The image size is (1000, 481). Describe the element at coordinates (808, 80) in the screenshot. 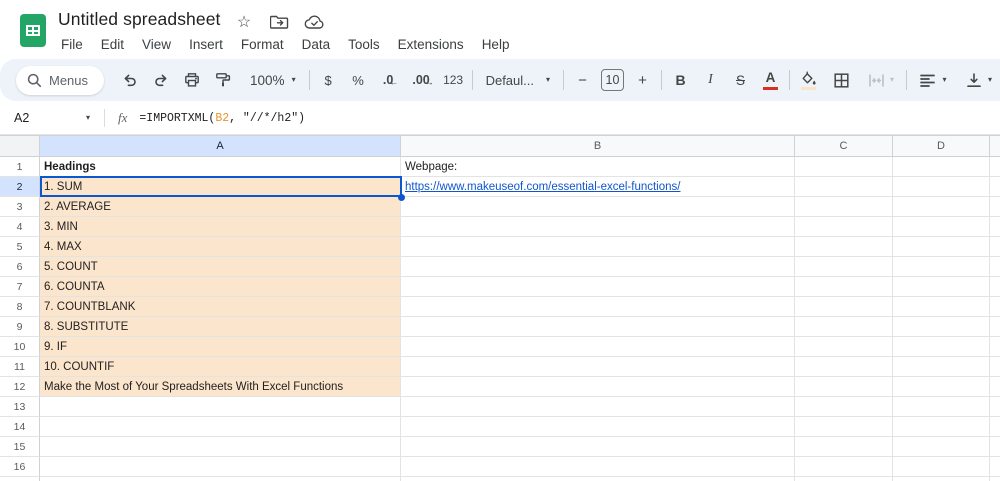

I see `fill-color-button` at that location.